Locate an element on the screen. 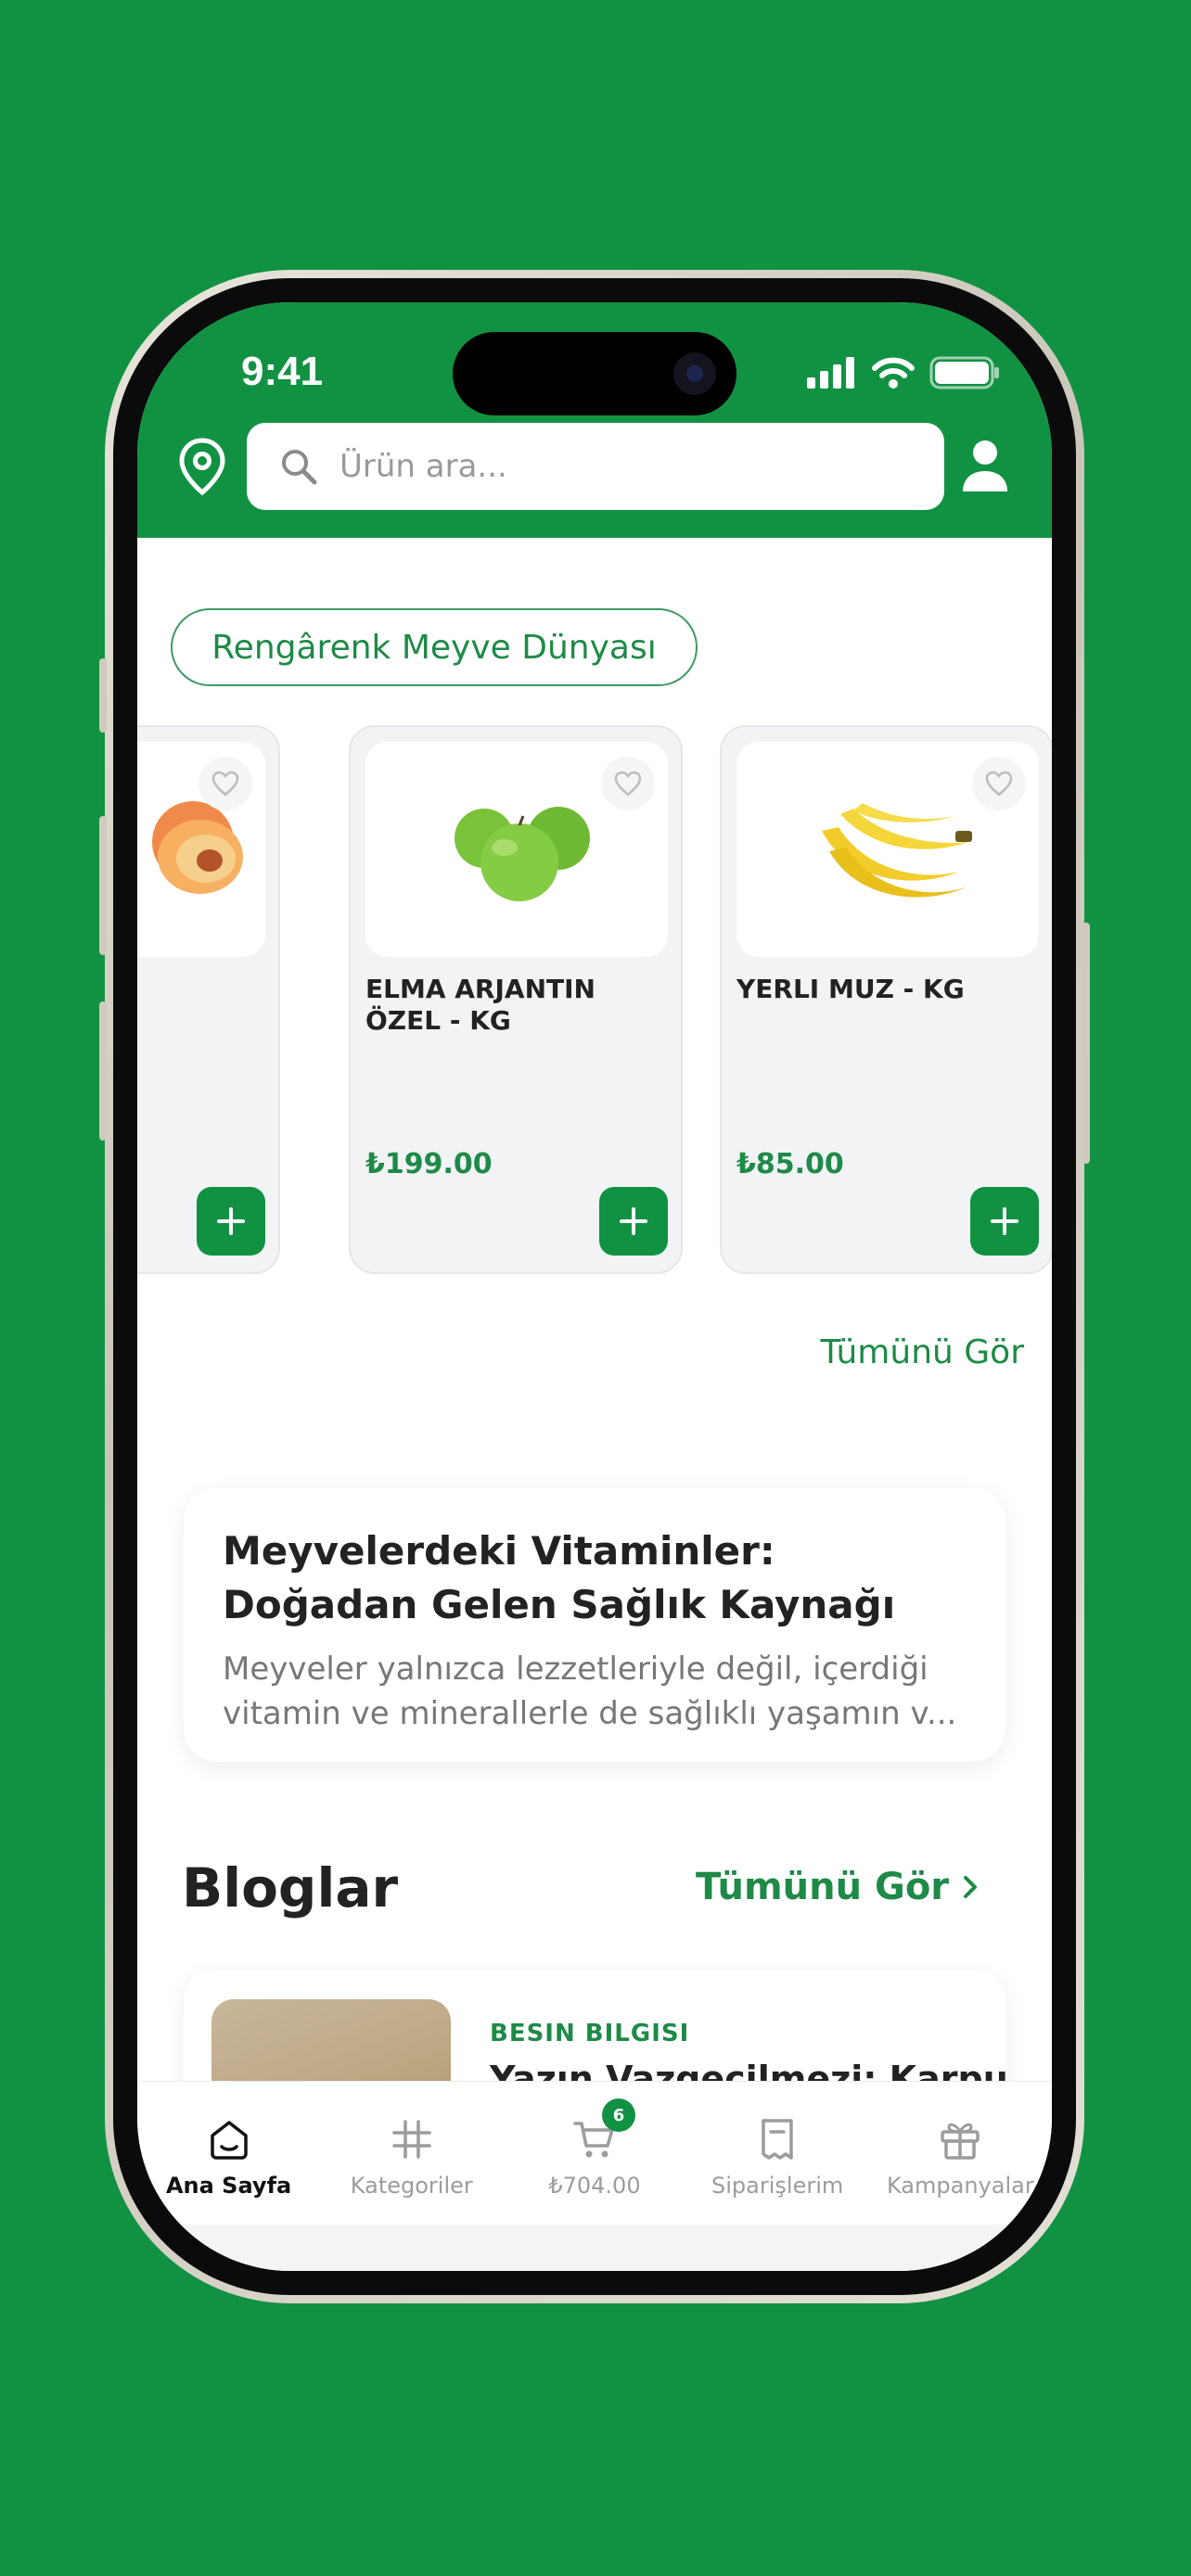  home-indicator-area is located at coordinates (594, 2248).